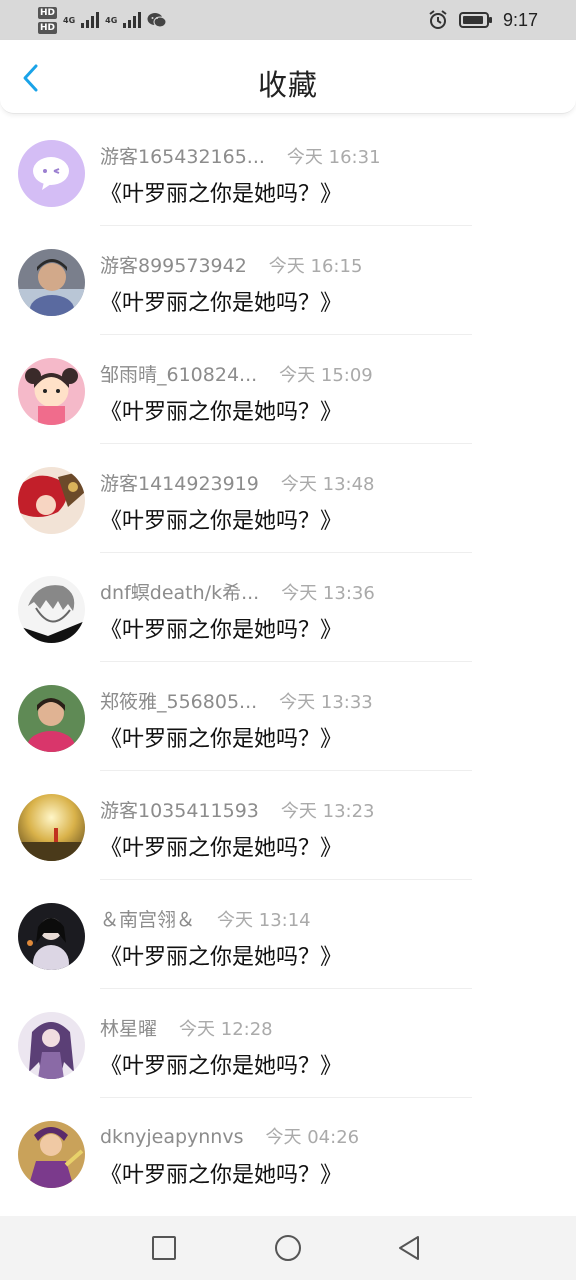 The height and width of the screenshot is (1280, 576). What do you see at coordinates (179, 482) in the screenshot?
I see `username: 游客1414923919` at bounding box center [179, 482].